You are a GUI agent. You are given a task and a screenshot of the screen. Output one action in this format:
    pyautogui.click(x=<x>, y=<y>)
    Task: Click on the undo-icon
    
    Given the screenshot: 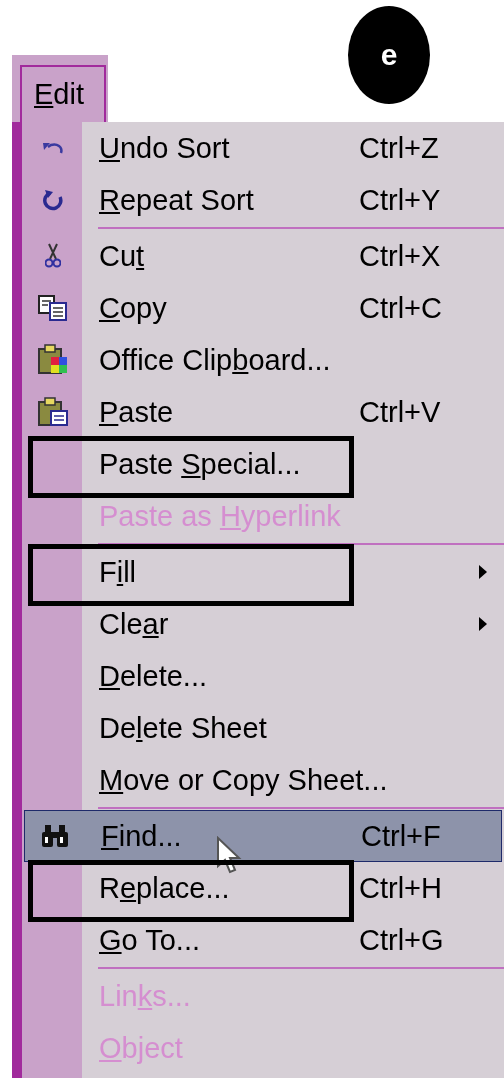 What is the action you would take?
    pyautogui.click(x=53, y=148)
    